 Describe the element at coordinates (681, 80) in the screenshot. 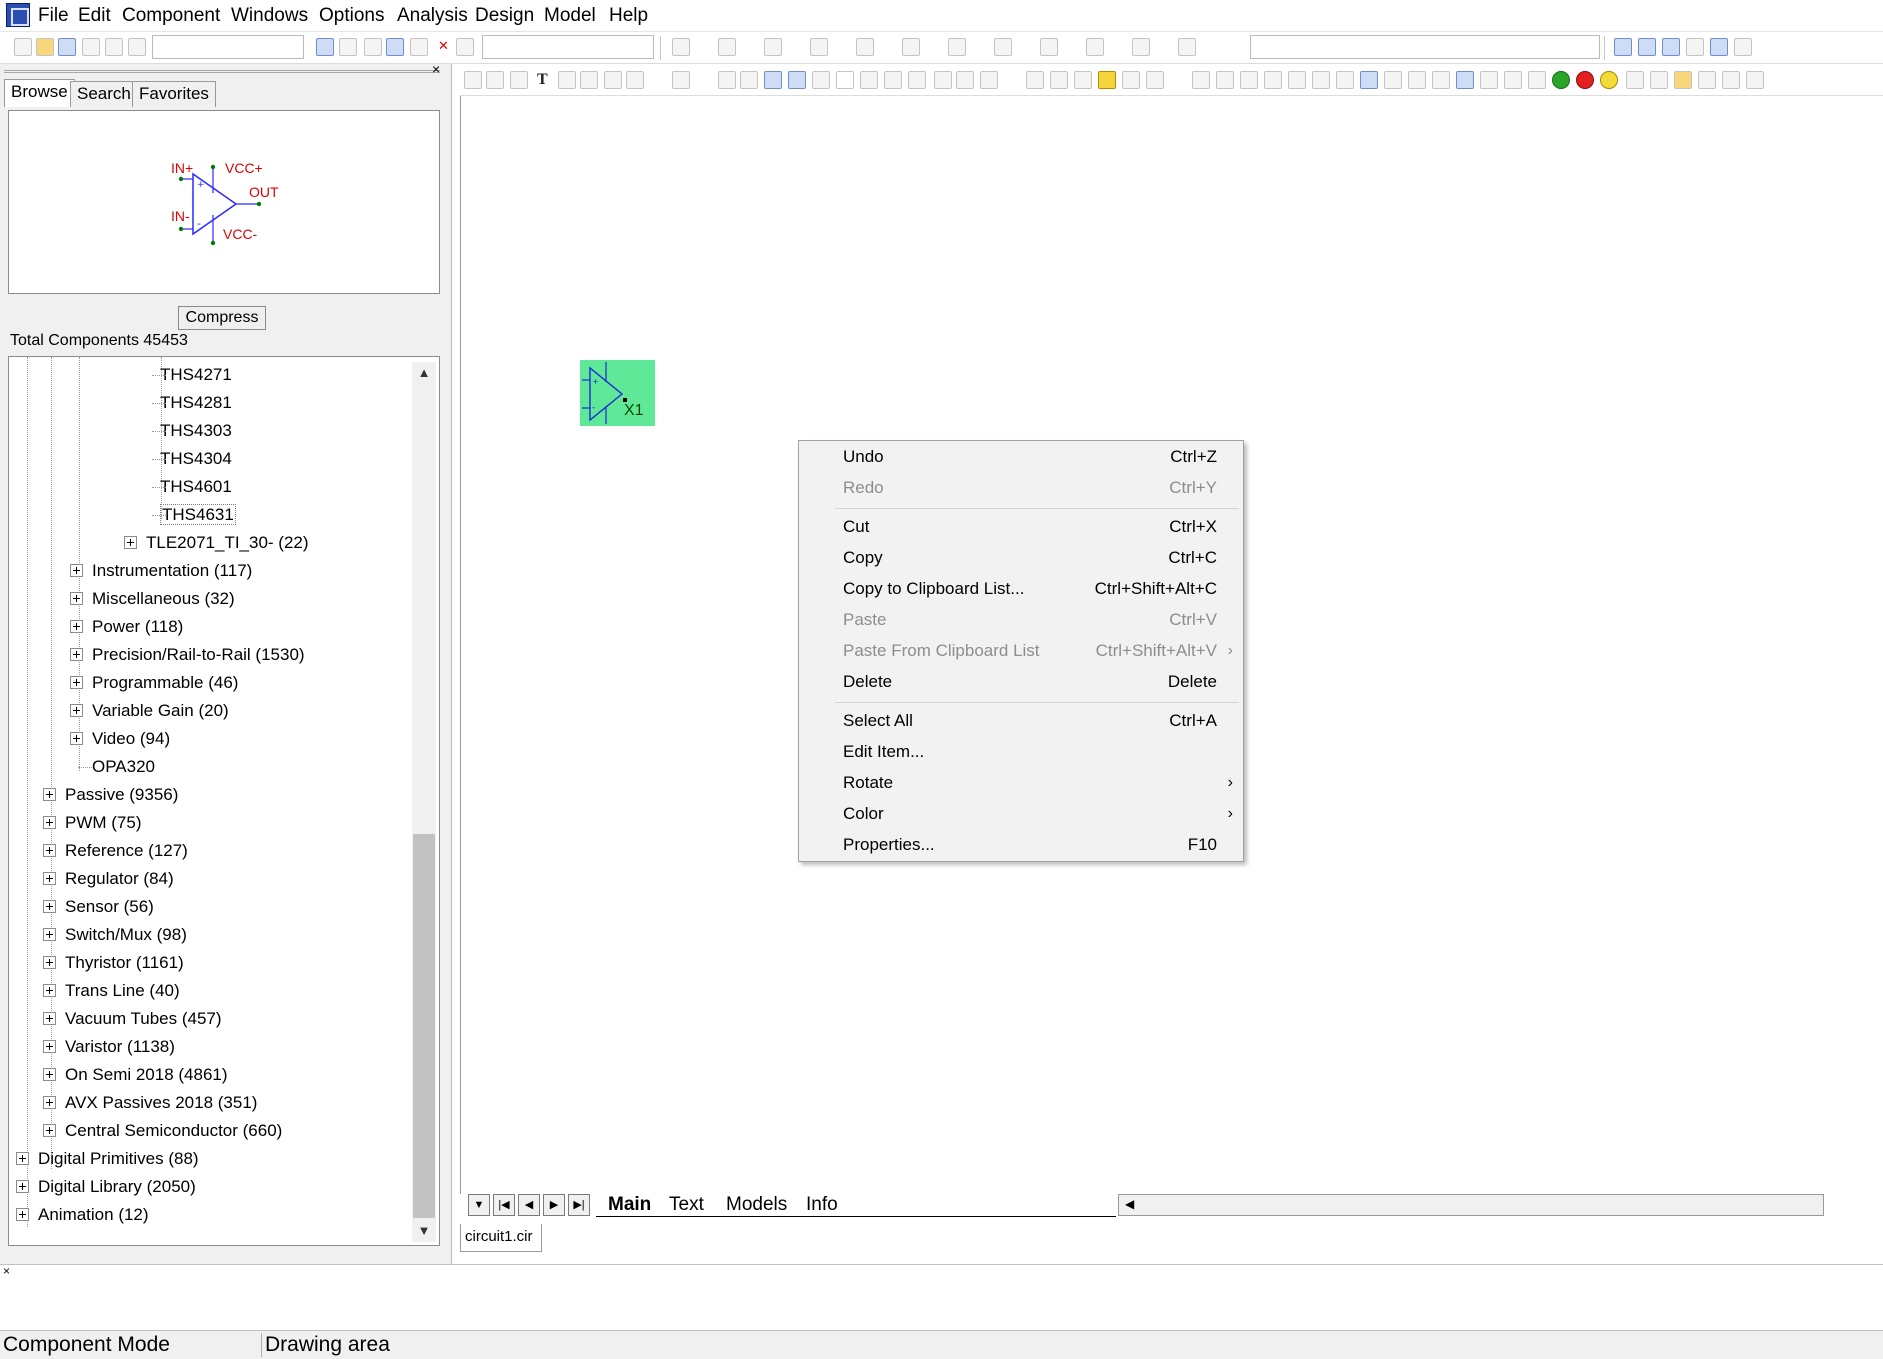

I see `pin-icon` at that location.